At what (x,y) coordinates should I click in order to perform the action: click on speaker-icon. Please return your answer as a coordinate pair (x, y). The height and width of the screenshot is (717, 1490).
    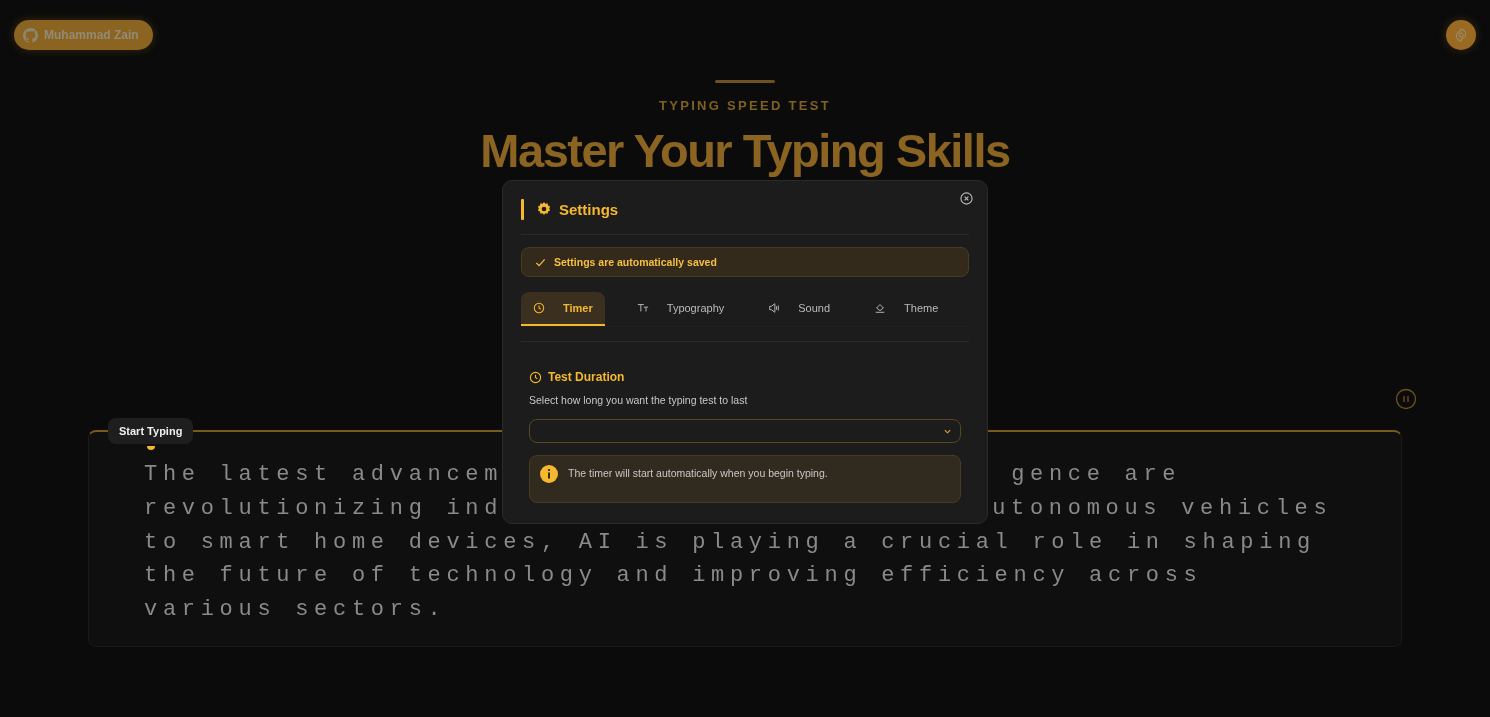
    Looking at the image, I should click on (774, 308).